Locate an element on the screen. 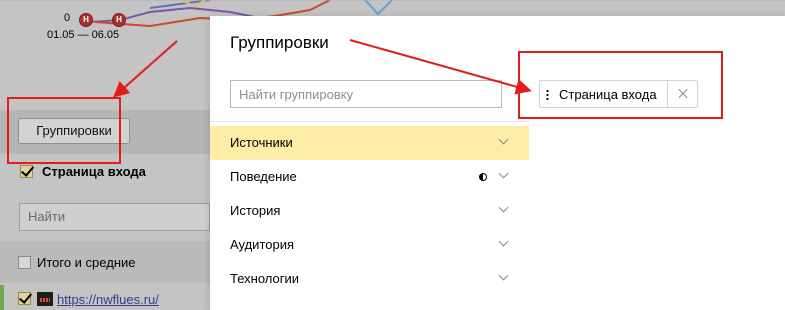 The image size is (785, 310). menu-item-audience: Аудитория is located at coordinates (369, 245).